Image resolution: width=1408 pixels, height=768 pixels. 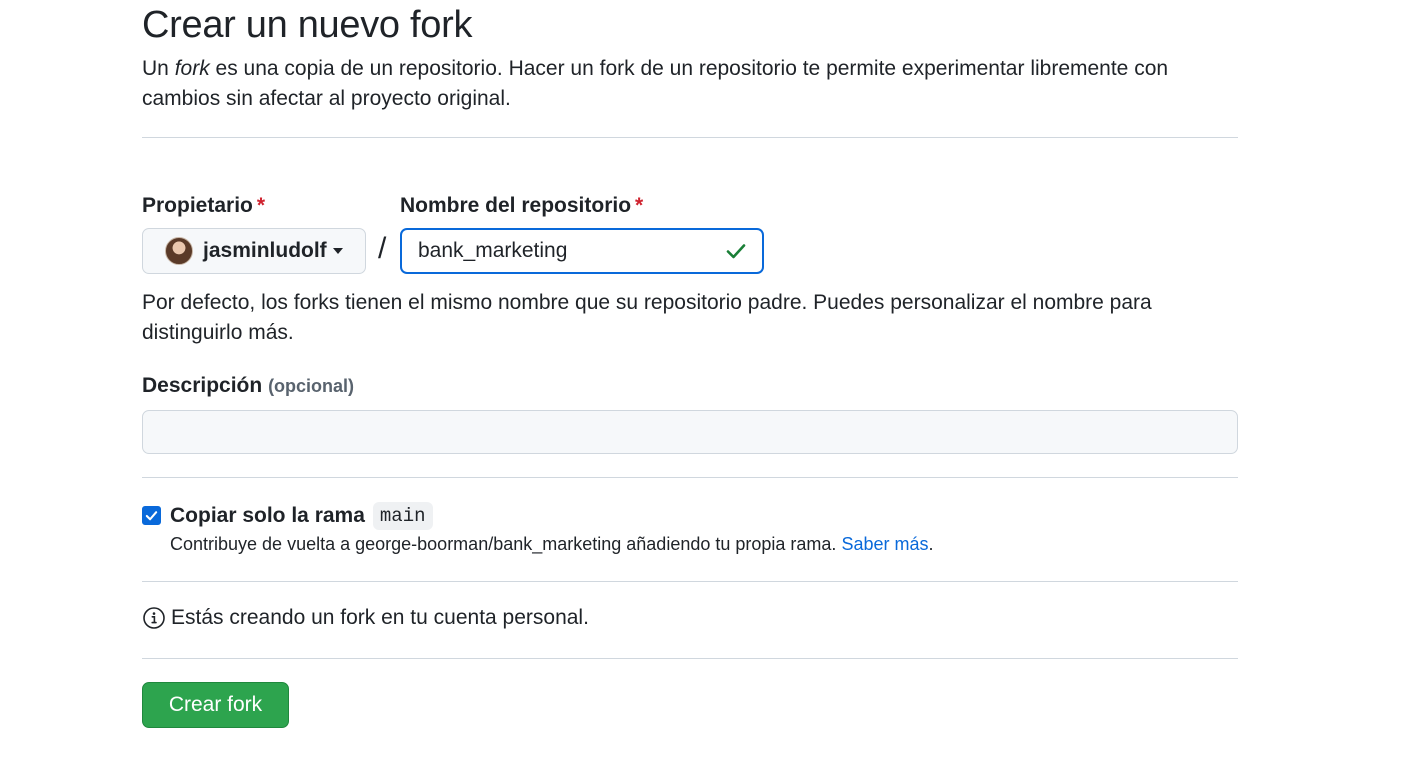 What do you see at coordinates (202, 385) in the screenshot?
I see `description-label-text: Descripción` at bounding box center [202, 385].